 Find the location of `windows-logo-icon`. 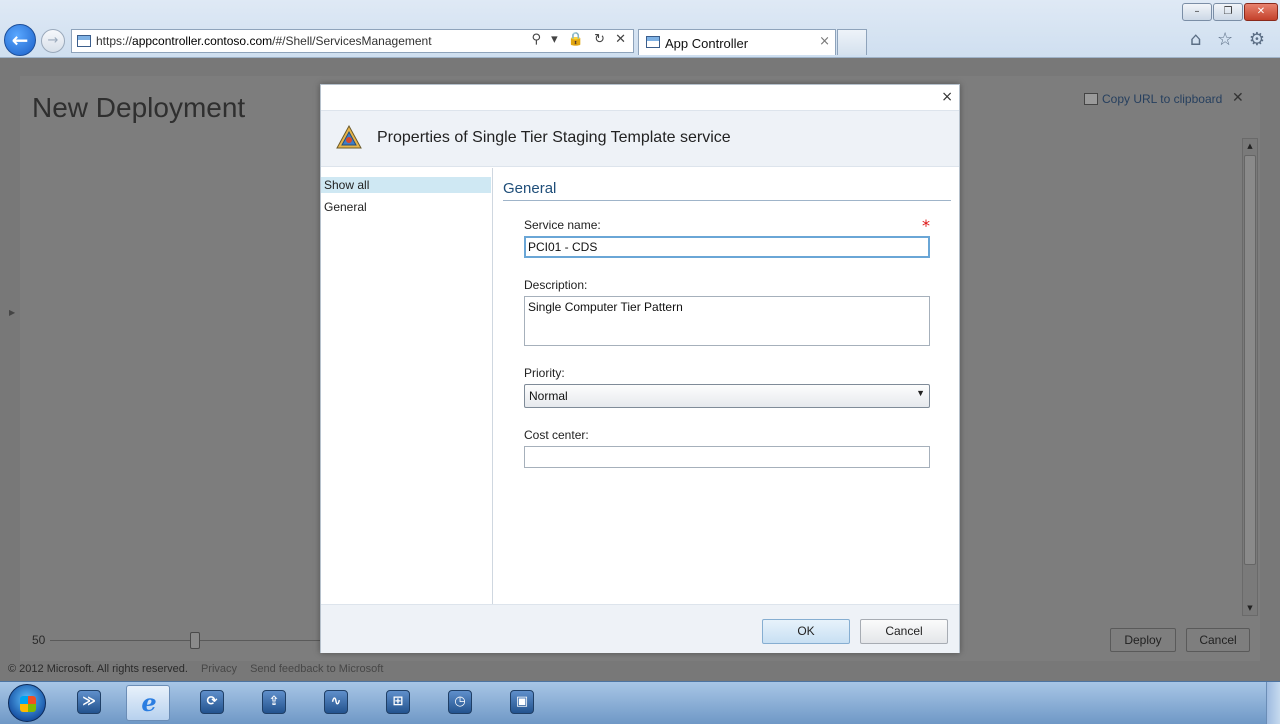

windows-logo-icon is located at coordinates (28, 704).